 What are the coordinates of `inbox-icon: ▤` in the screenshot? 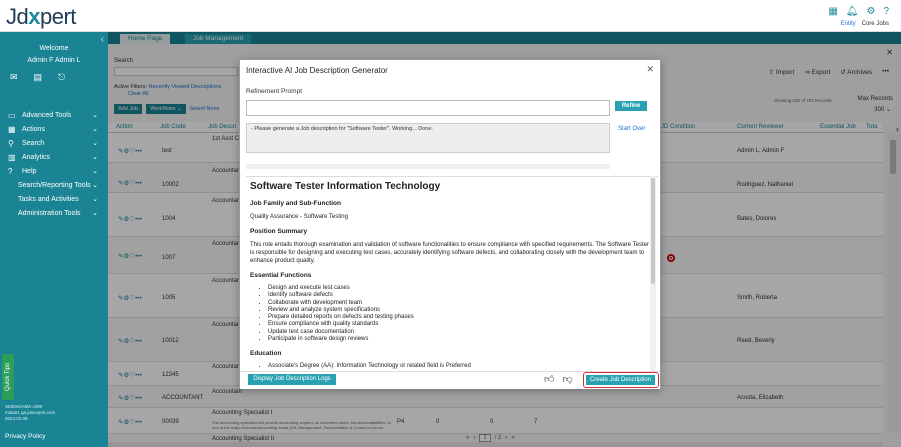 It's located at (38, 77).